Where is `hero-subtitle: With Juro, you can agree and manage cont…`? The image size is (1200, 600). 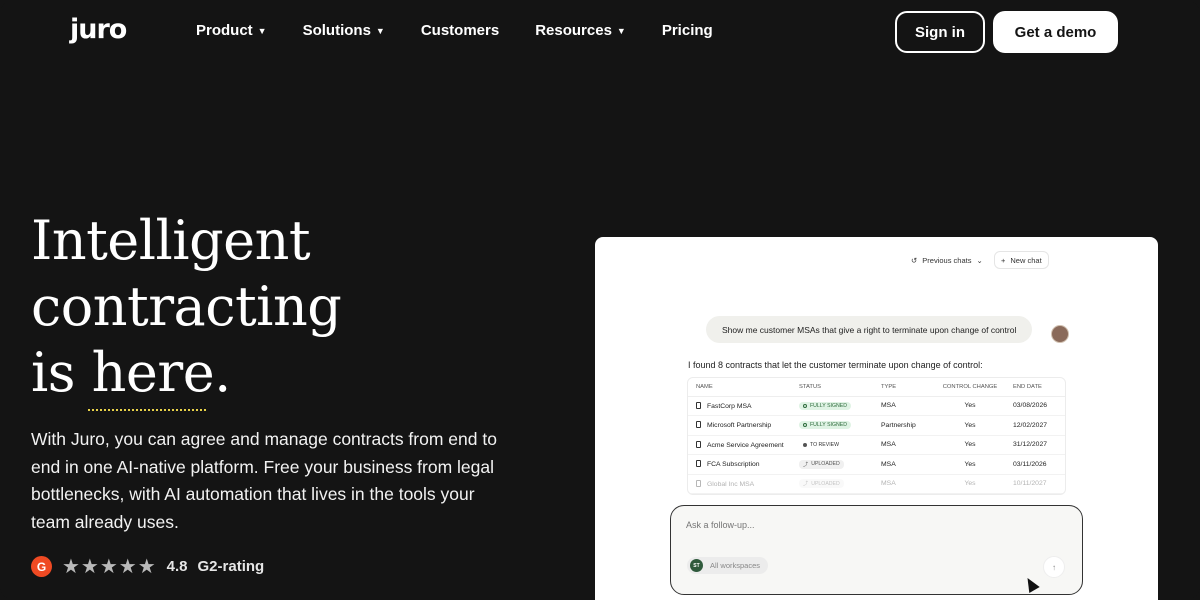 hero-subtitle: With Juro, you can agree and manage cont… is located at coordinates (264, 480).